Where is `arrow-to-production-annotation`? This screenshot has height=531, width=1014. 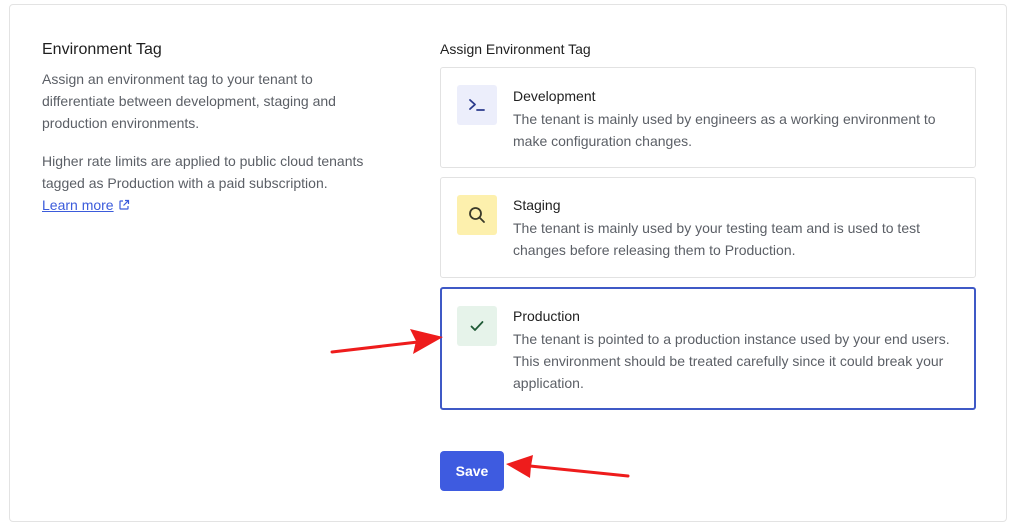
arrow-to-production-annotation is located at coordinates (386, 341).